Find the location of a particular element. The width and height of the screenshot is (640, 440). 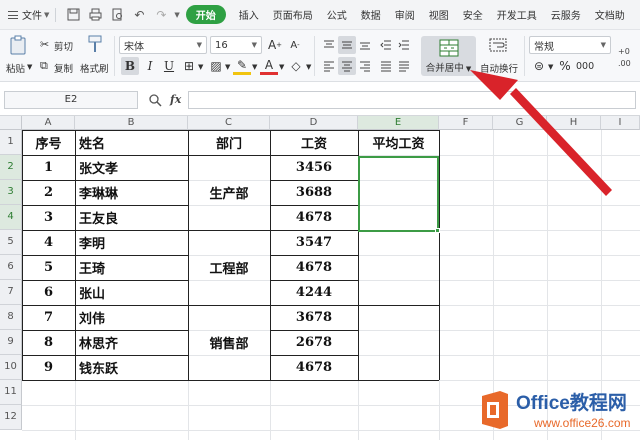

header-cell-avg: 平均工资 is located at coordinates (398, 142).